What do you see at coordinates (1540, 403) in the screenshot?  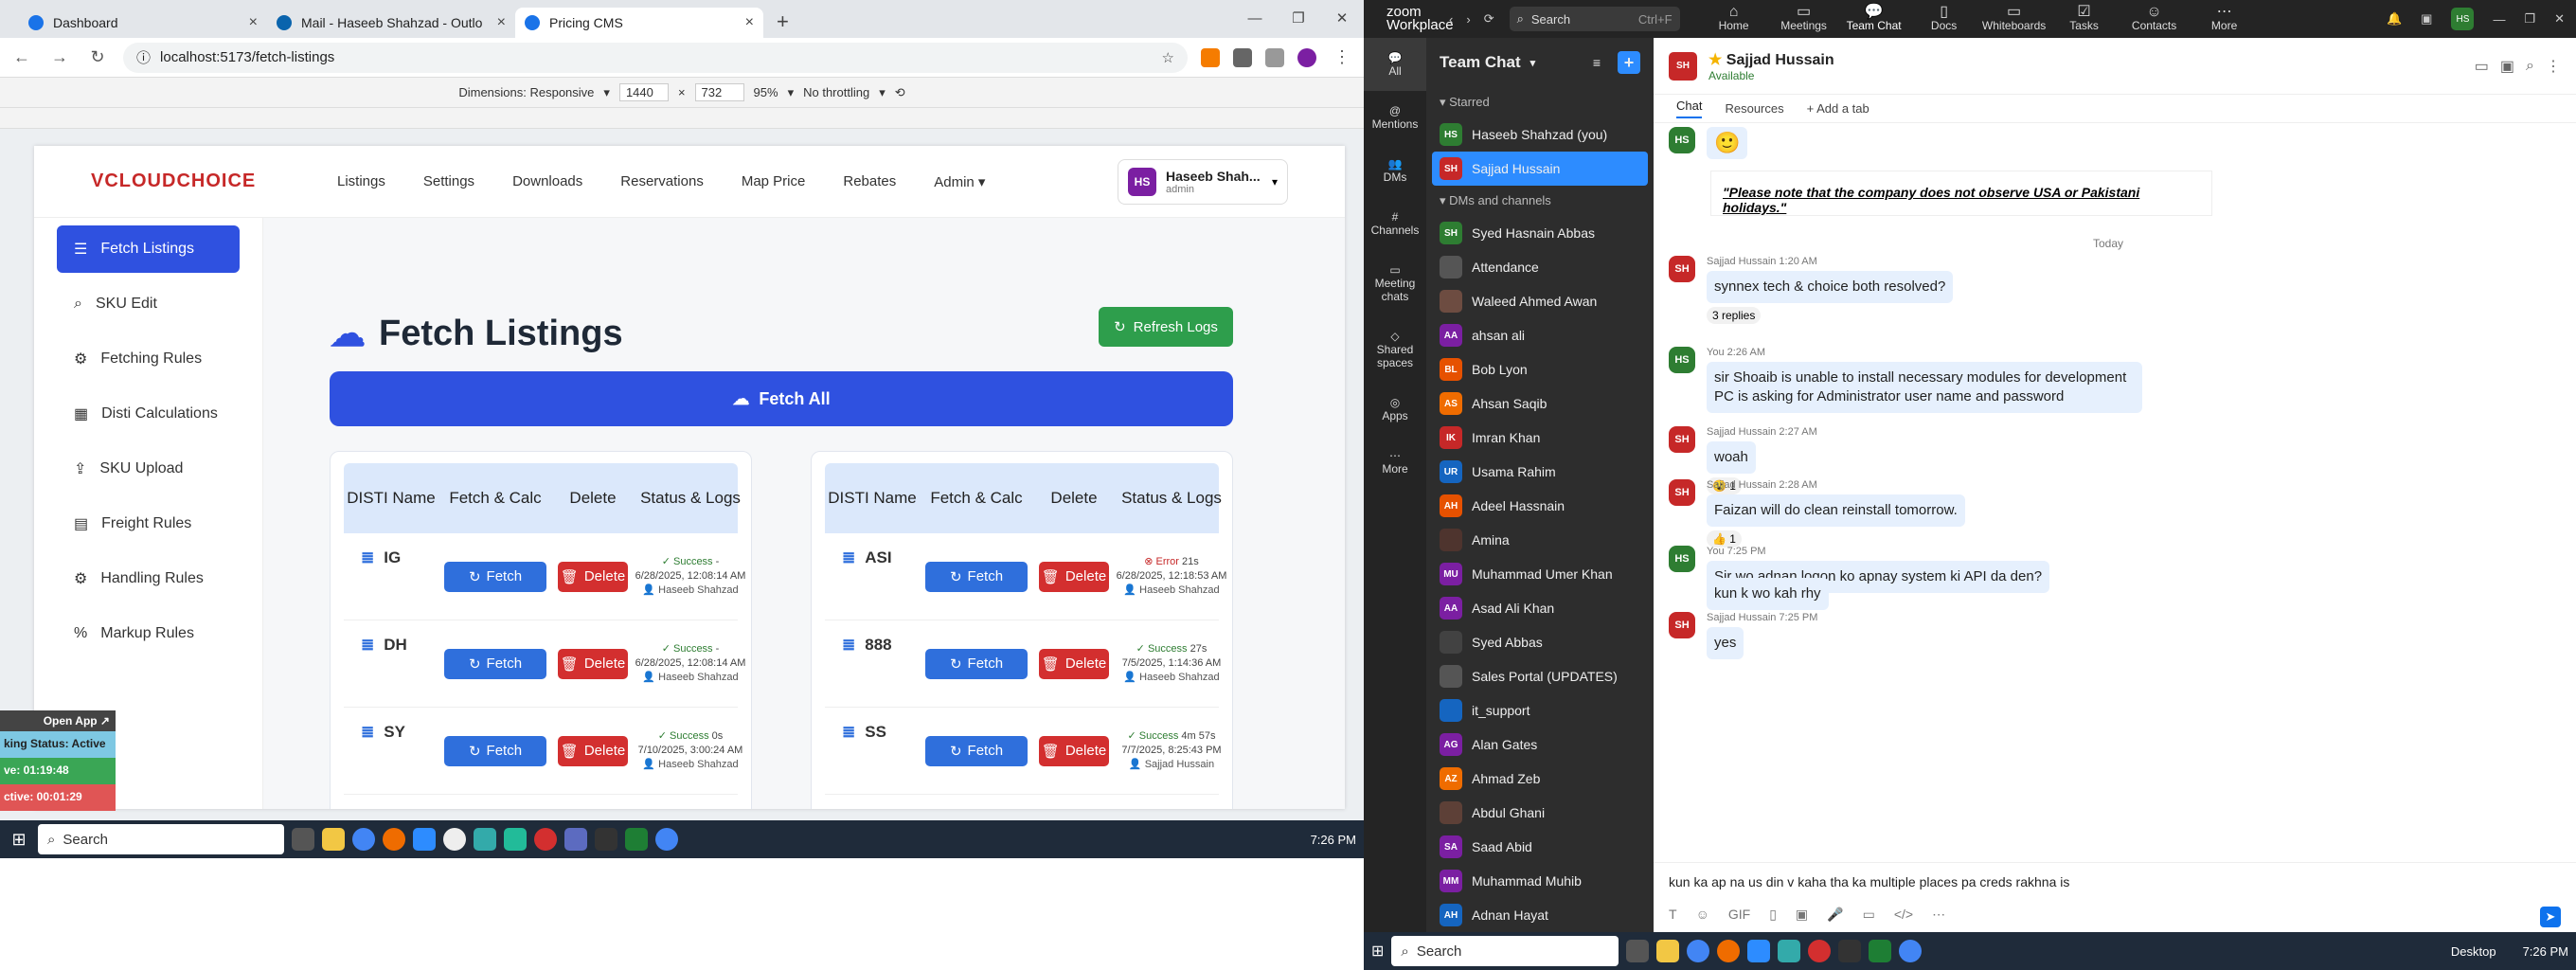 I see `chat-list-item: AS Ahsan Saqib` at bounding box center [1540, 403].